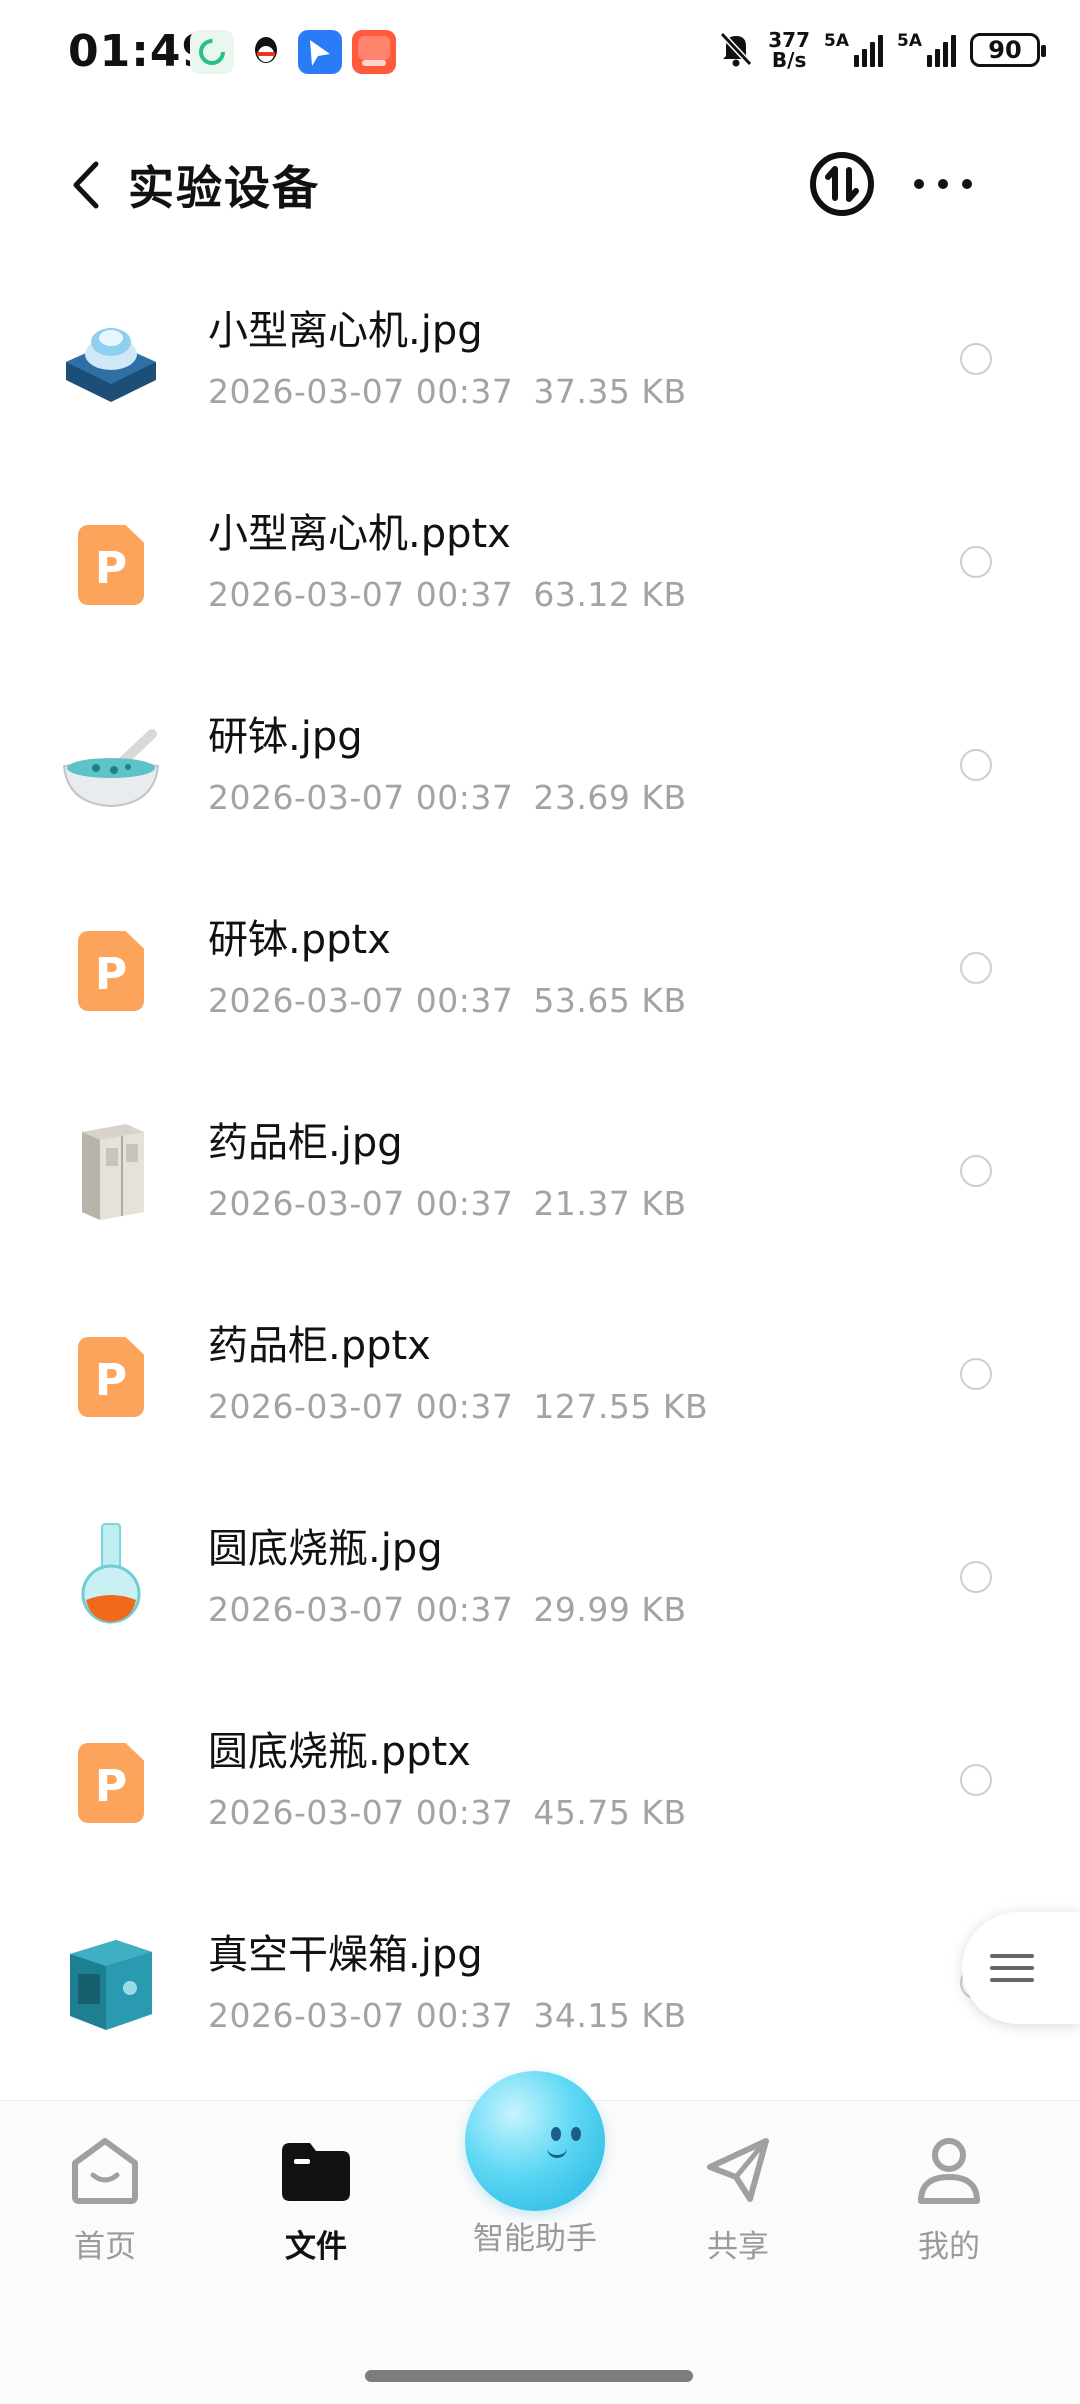  I want to click on nav-files: 文件, so click(316, 2197).